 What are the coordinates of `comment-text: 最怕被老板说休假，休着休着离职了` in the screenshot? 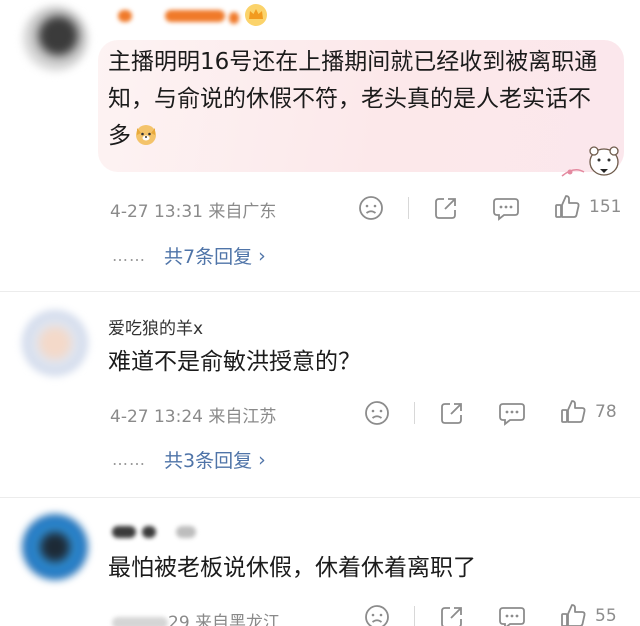 It's located at (292, 568).